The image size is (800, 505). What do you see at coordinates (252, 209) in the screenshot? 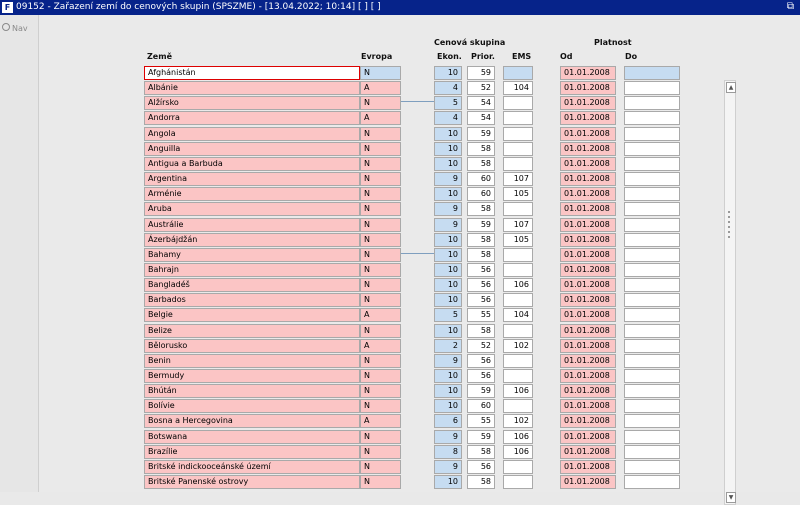
I see `country-name-field: Aruba` at bounding box center [252, 209].